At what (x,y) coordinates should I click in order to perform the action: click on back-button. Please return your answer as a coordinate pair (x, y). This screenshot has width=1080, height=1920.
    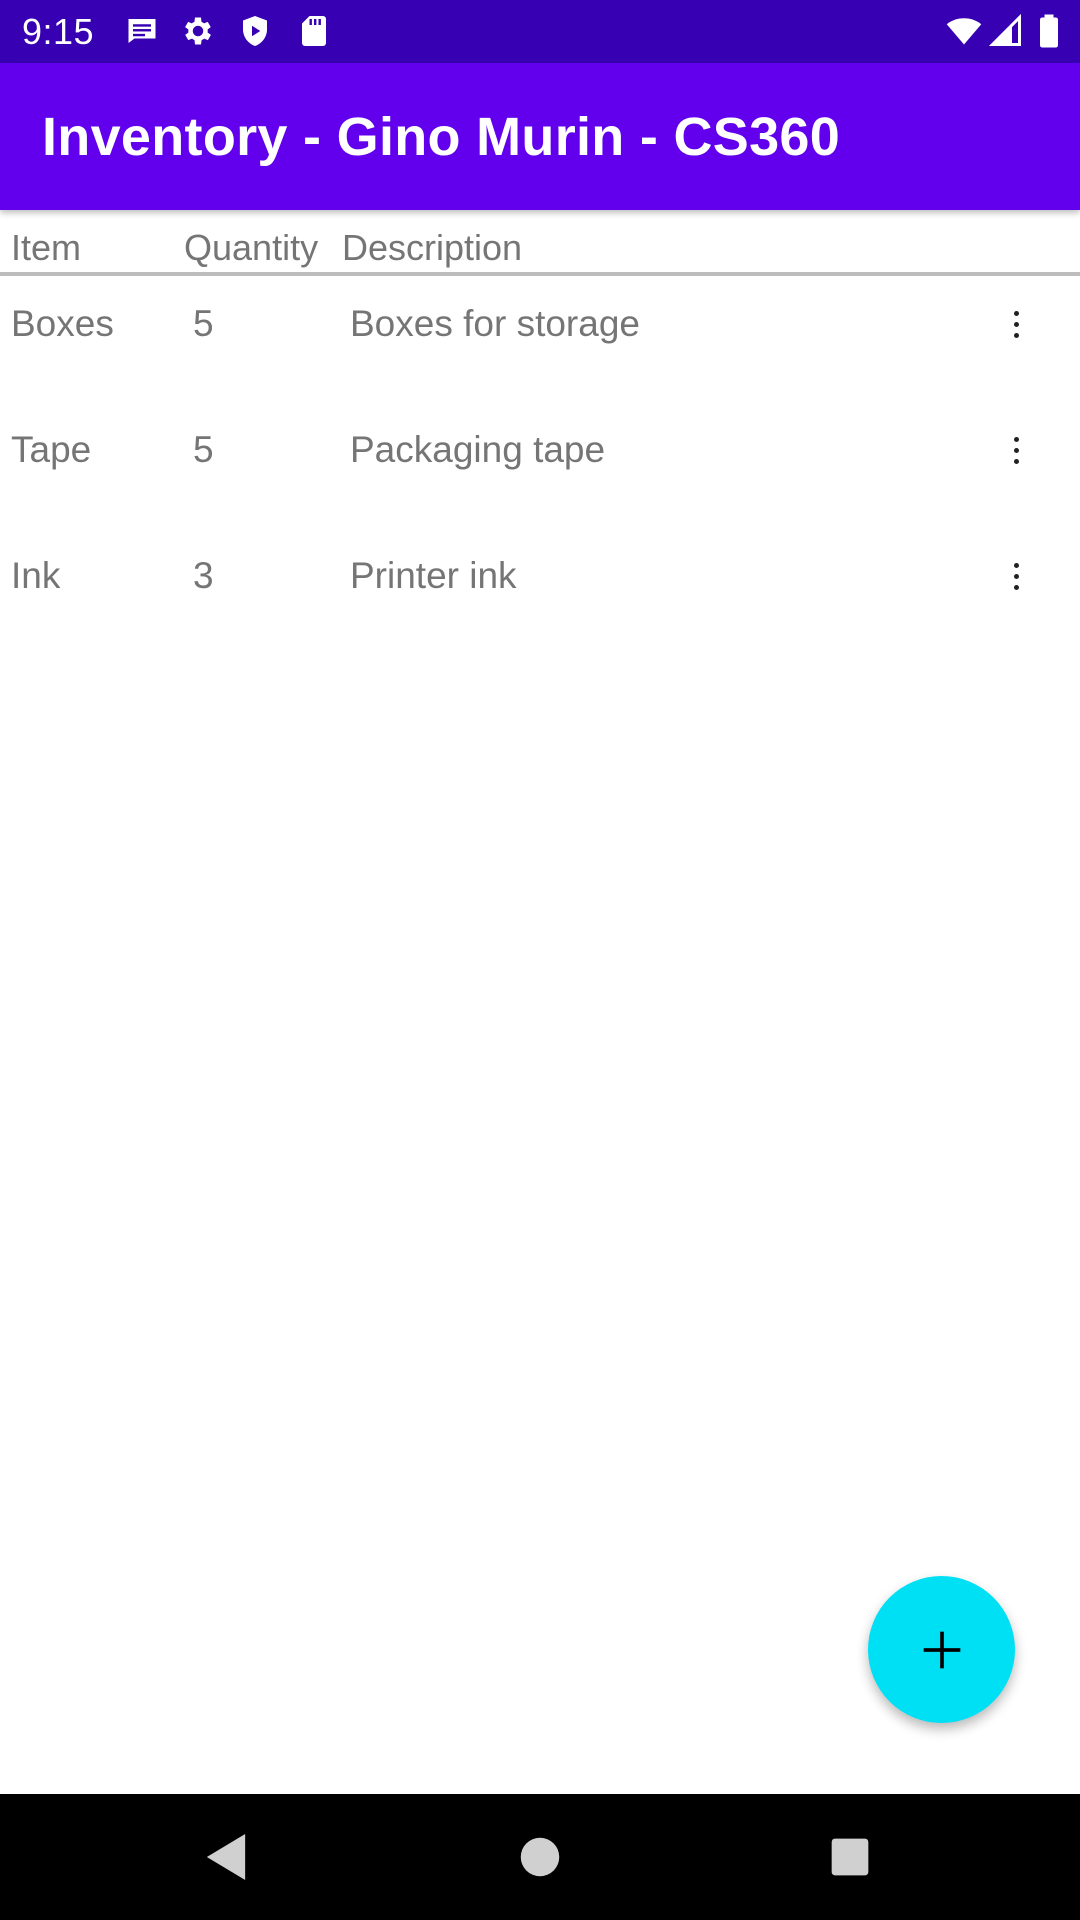
    Looking at the image, I should click on (226, 1857).